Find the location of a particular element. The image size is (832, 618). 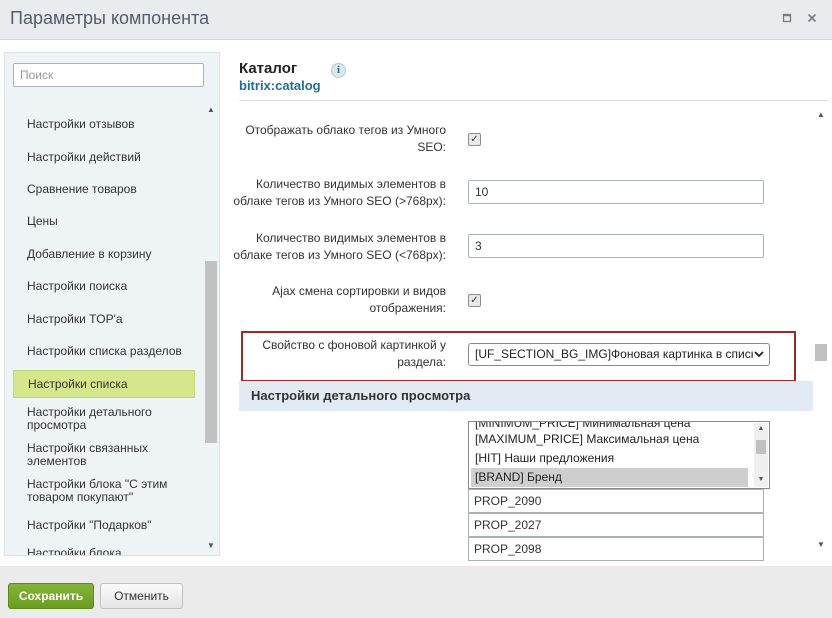

window-title: Параметры компонента is located at coordinates (110, 18).